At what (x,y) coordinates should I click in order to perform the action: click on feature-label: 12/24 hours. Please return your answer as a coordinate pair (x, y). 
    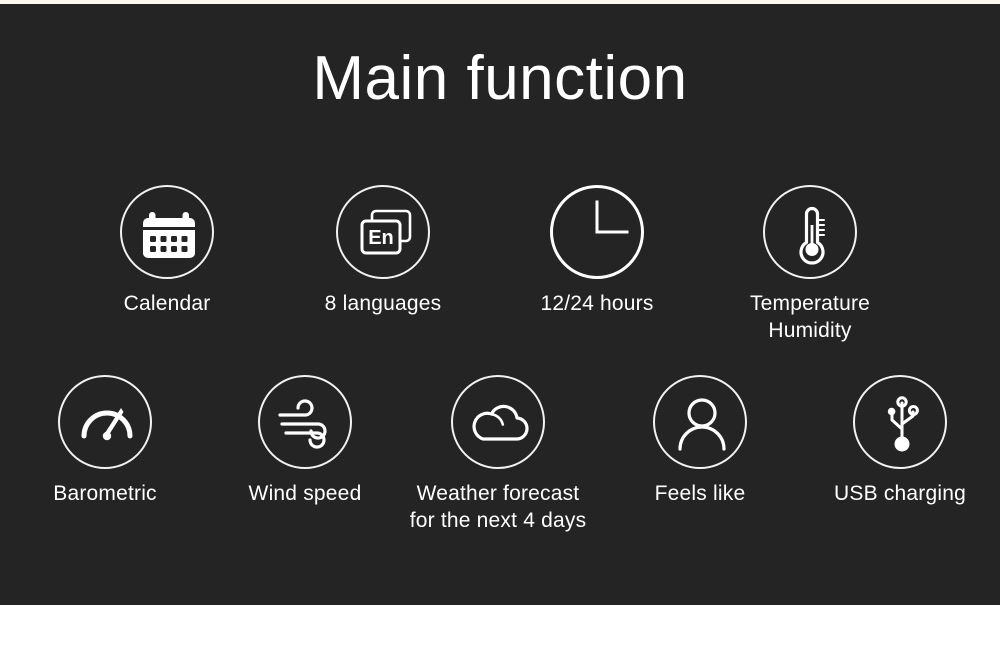
    Looking at the image, I should click on (597, 304).